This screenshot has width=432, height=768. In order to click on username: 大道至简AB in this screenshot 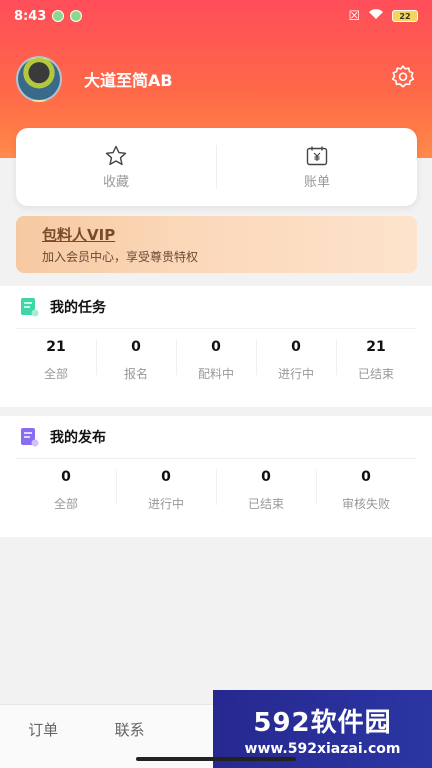, I will do `click(128, 80)`.